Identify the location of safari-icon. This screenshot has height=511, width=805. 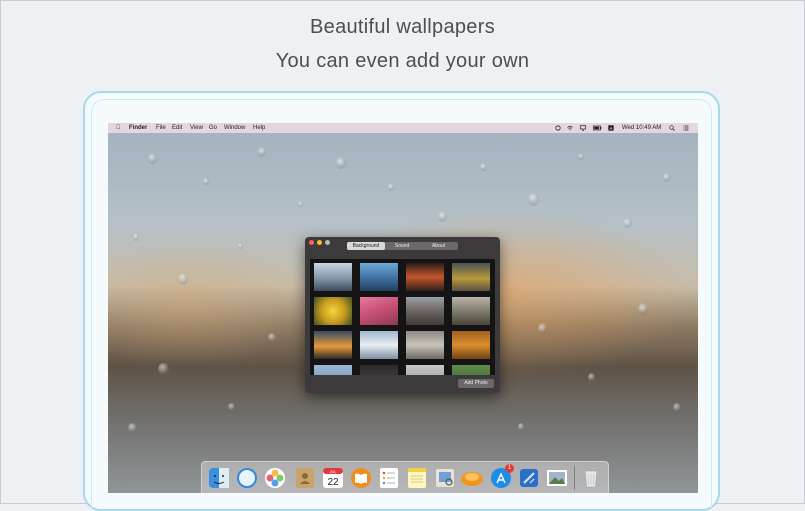
(247, 478).